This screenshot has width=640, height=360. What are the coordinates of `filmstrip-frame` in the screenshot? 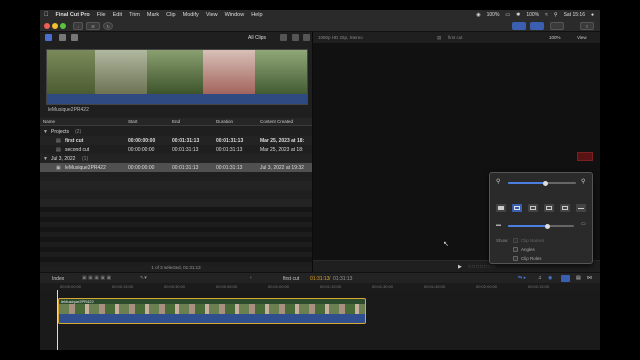 It's located at (71, 73).